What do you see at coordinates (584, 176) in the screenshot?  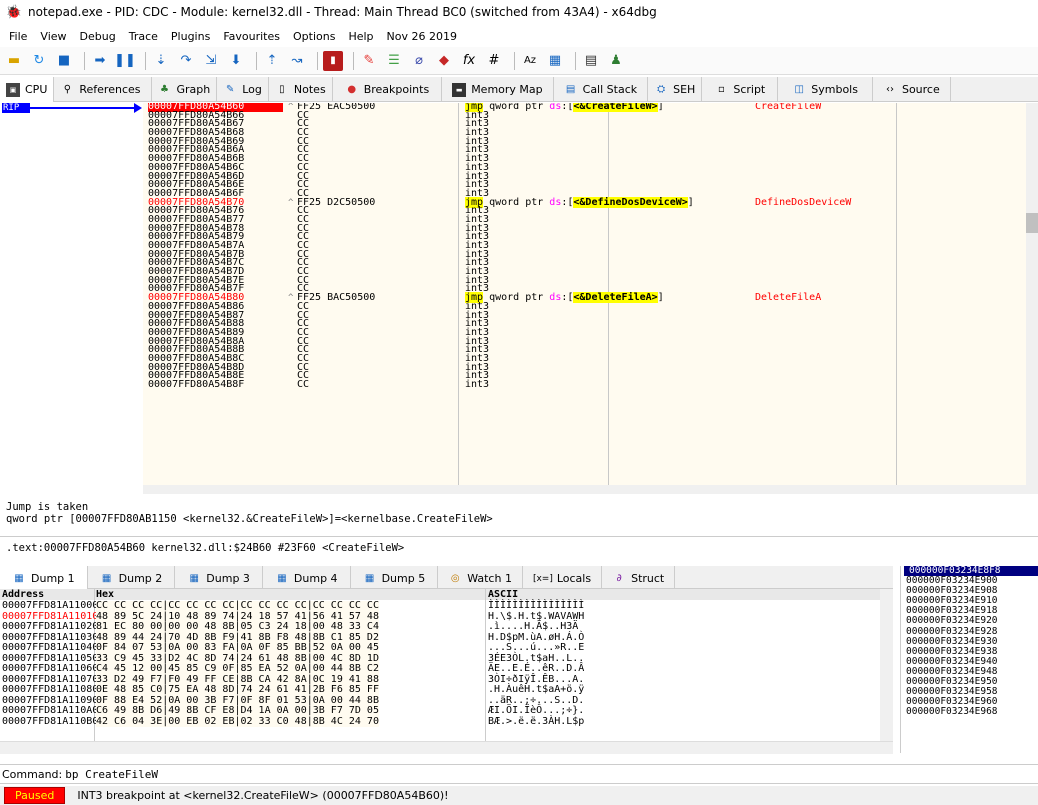 I see `disasm-row: 00007FFD80A54B6D CC int3` at bounding box center [584, 176].